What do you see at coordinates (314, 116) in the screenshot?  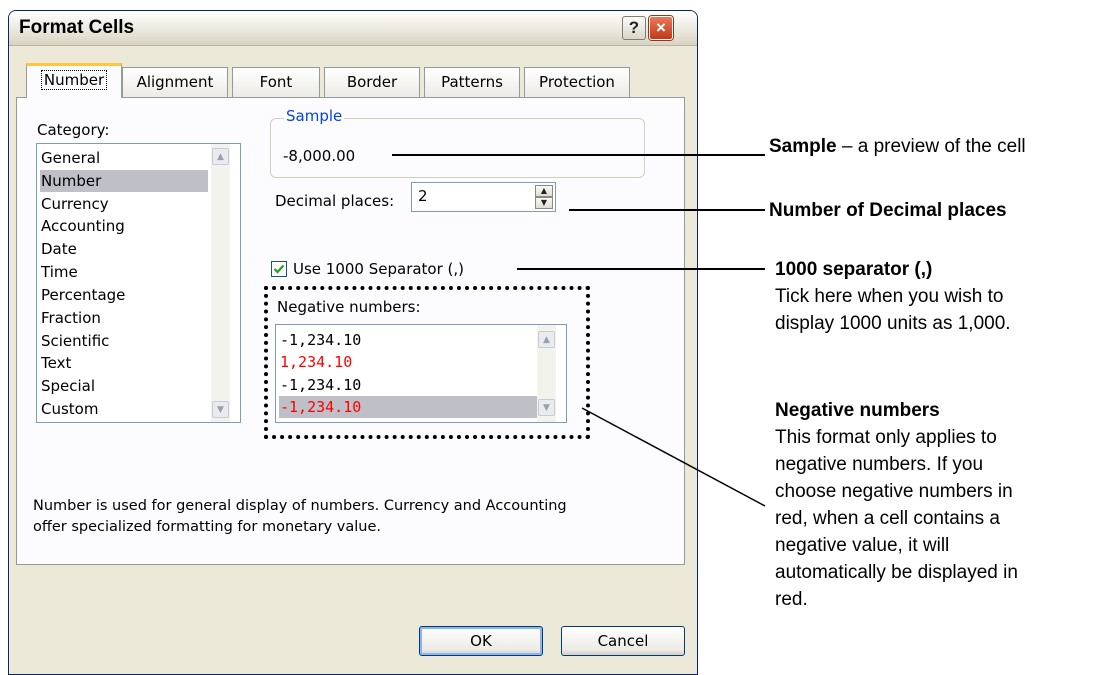 I see `sample-legend: Sample` at bounding box center [314, 116].